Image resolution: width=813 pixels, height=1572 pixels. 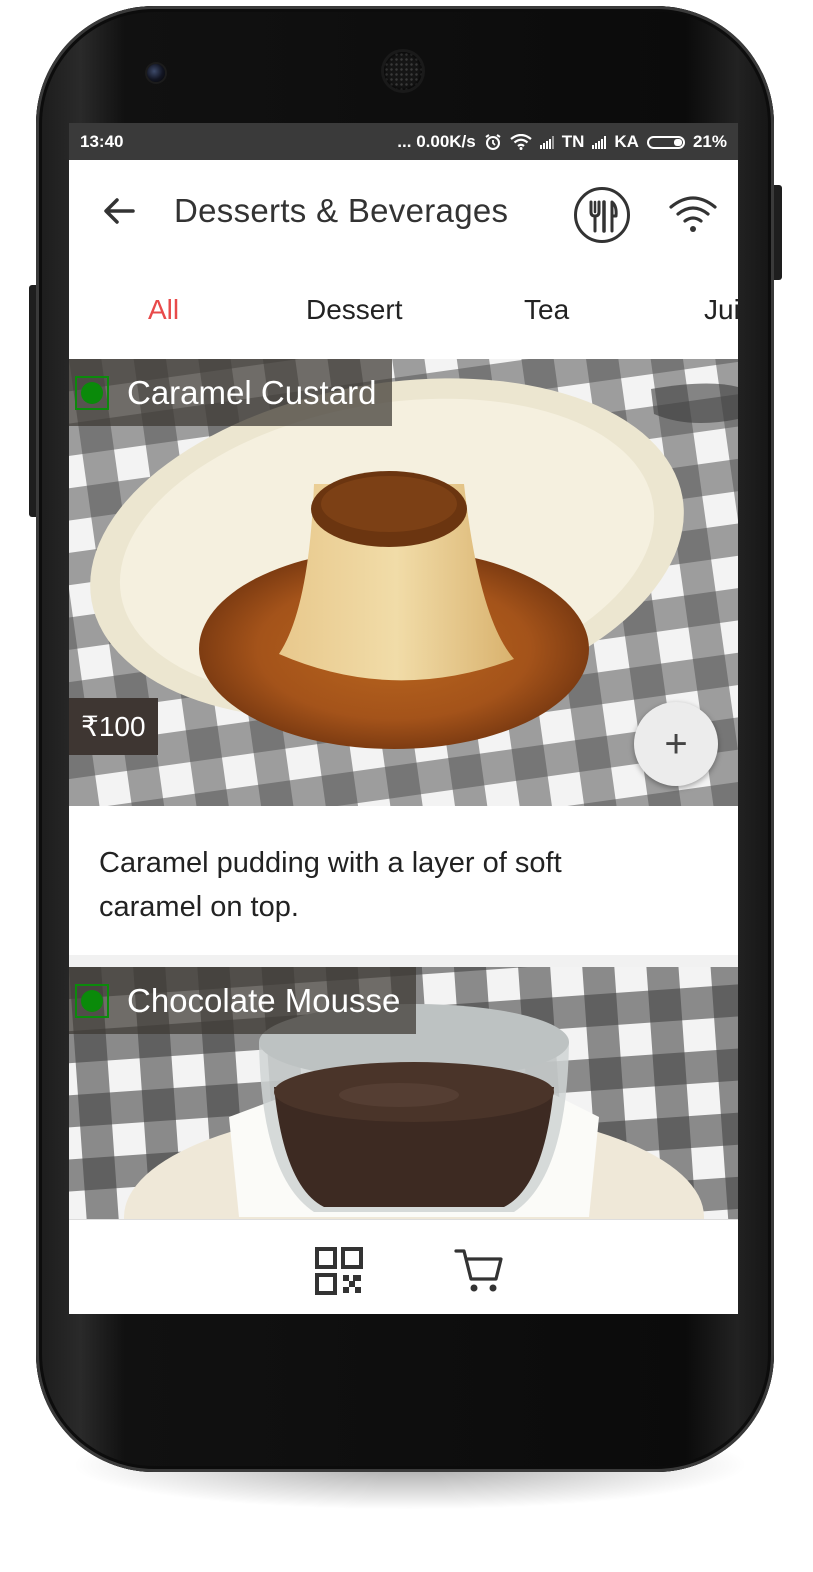 I want to click on fork-knife-icon, so click(x=603, y=216).